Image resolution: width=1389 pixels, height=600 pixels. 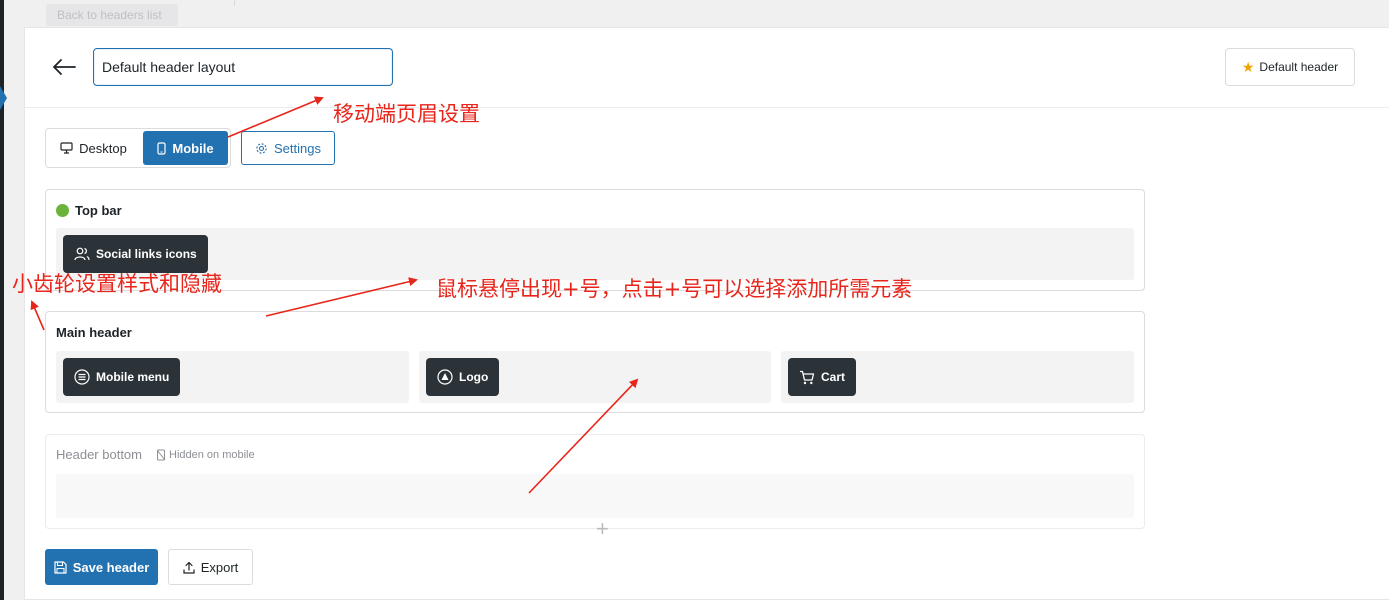 What do you see at coordinates (111, 567) in the screenshot?
I see `save-header-label: Save header` at bounding box center [111, 567].